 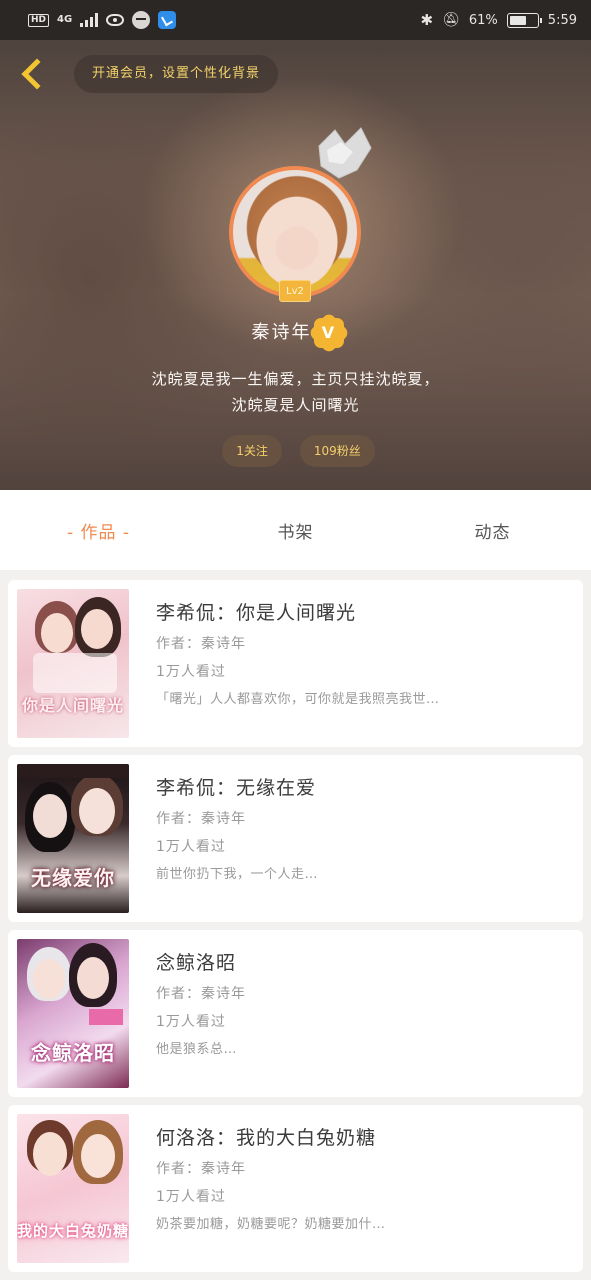 What do you see at coordinates (295, 291) in the screenshot?
I see `level-badge: Lv2` at bounding box center [295, 291].